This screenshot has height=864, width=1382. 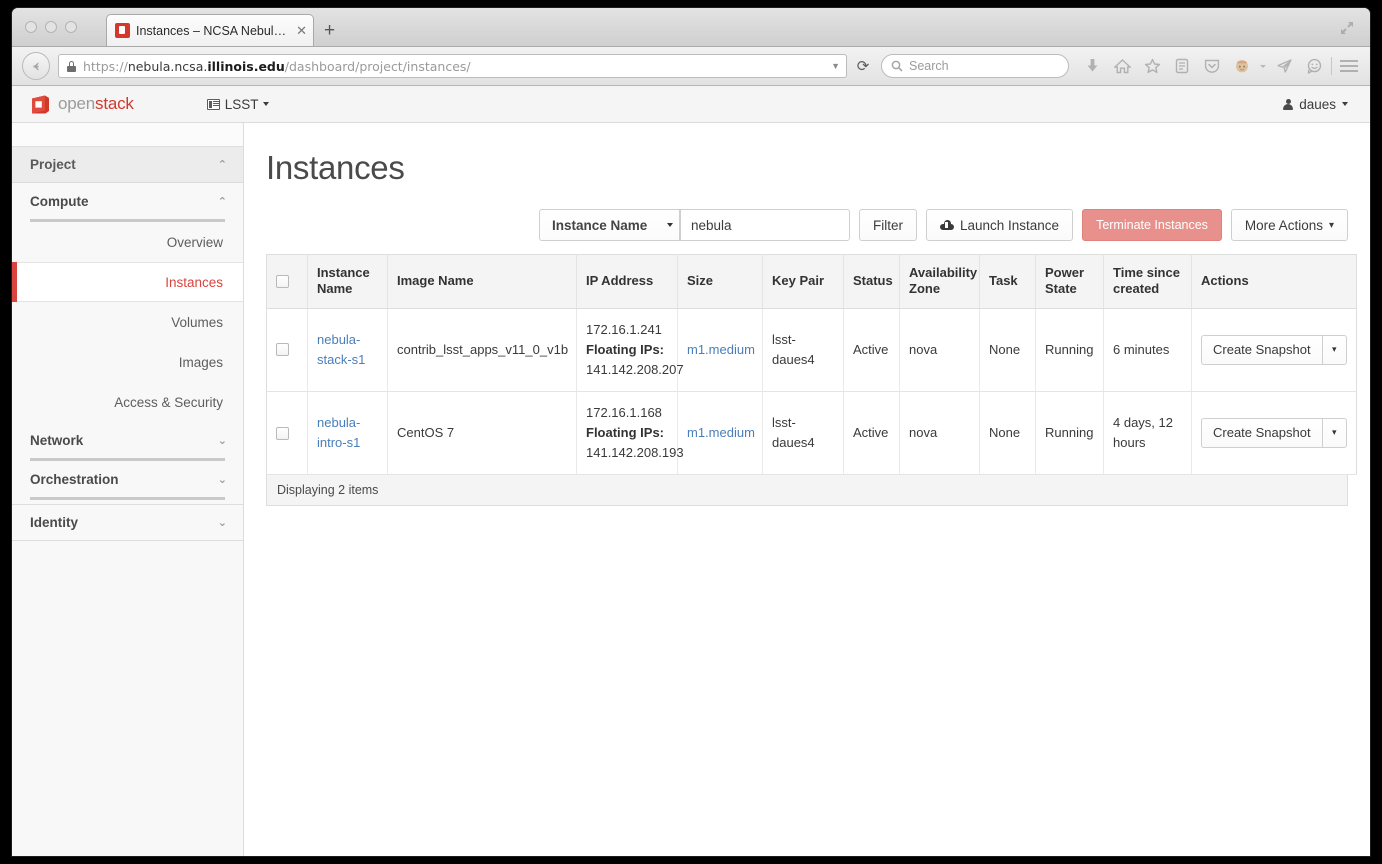 What do you see at coordinates (1349, 66) in the screenshot?
I see `hamburger-menu-icon` at bounding box center [1349, 66].